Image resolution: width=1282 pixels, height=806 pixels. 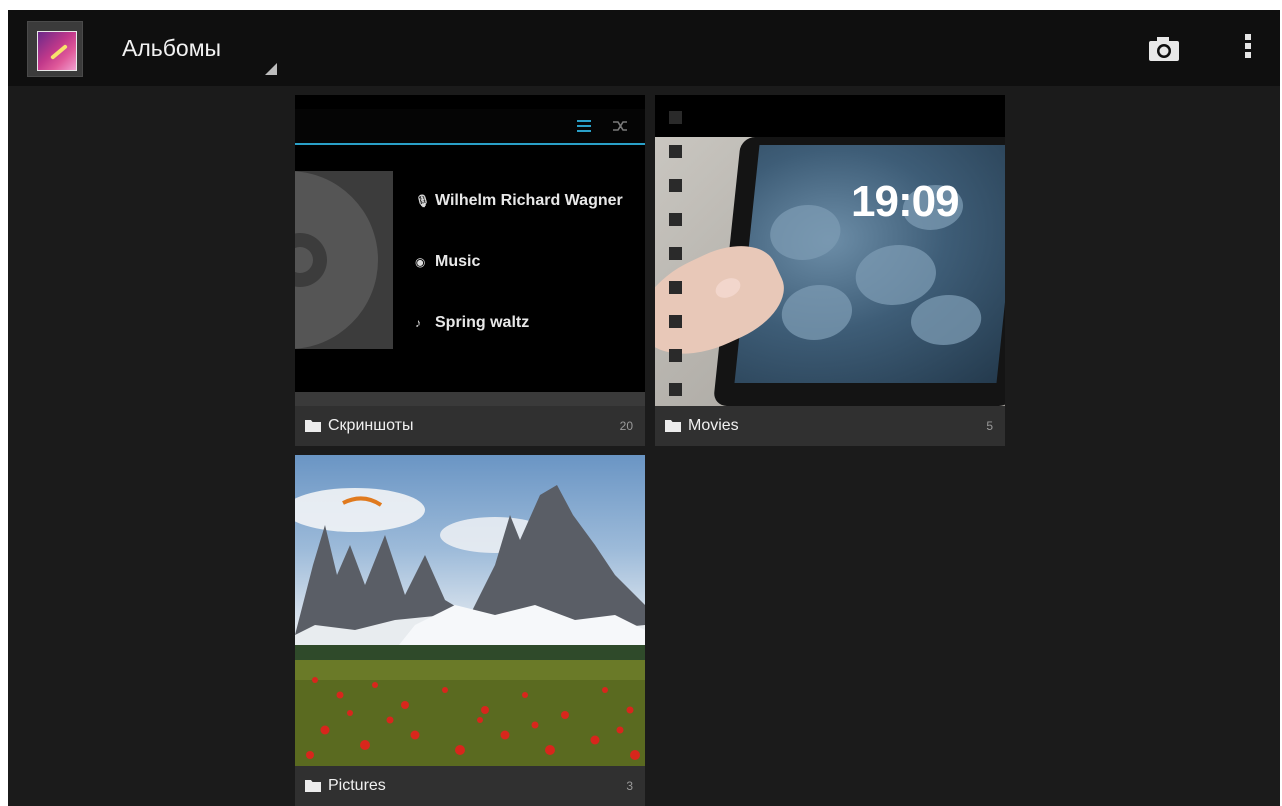 I want to click on landscape-image, so click(x=470, y=625).